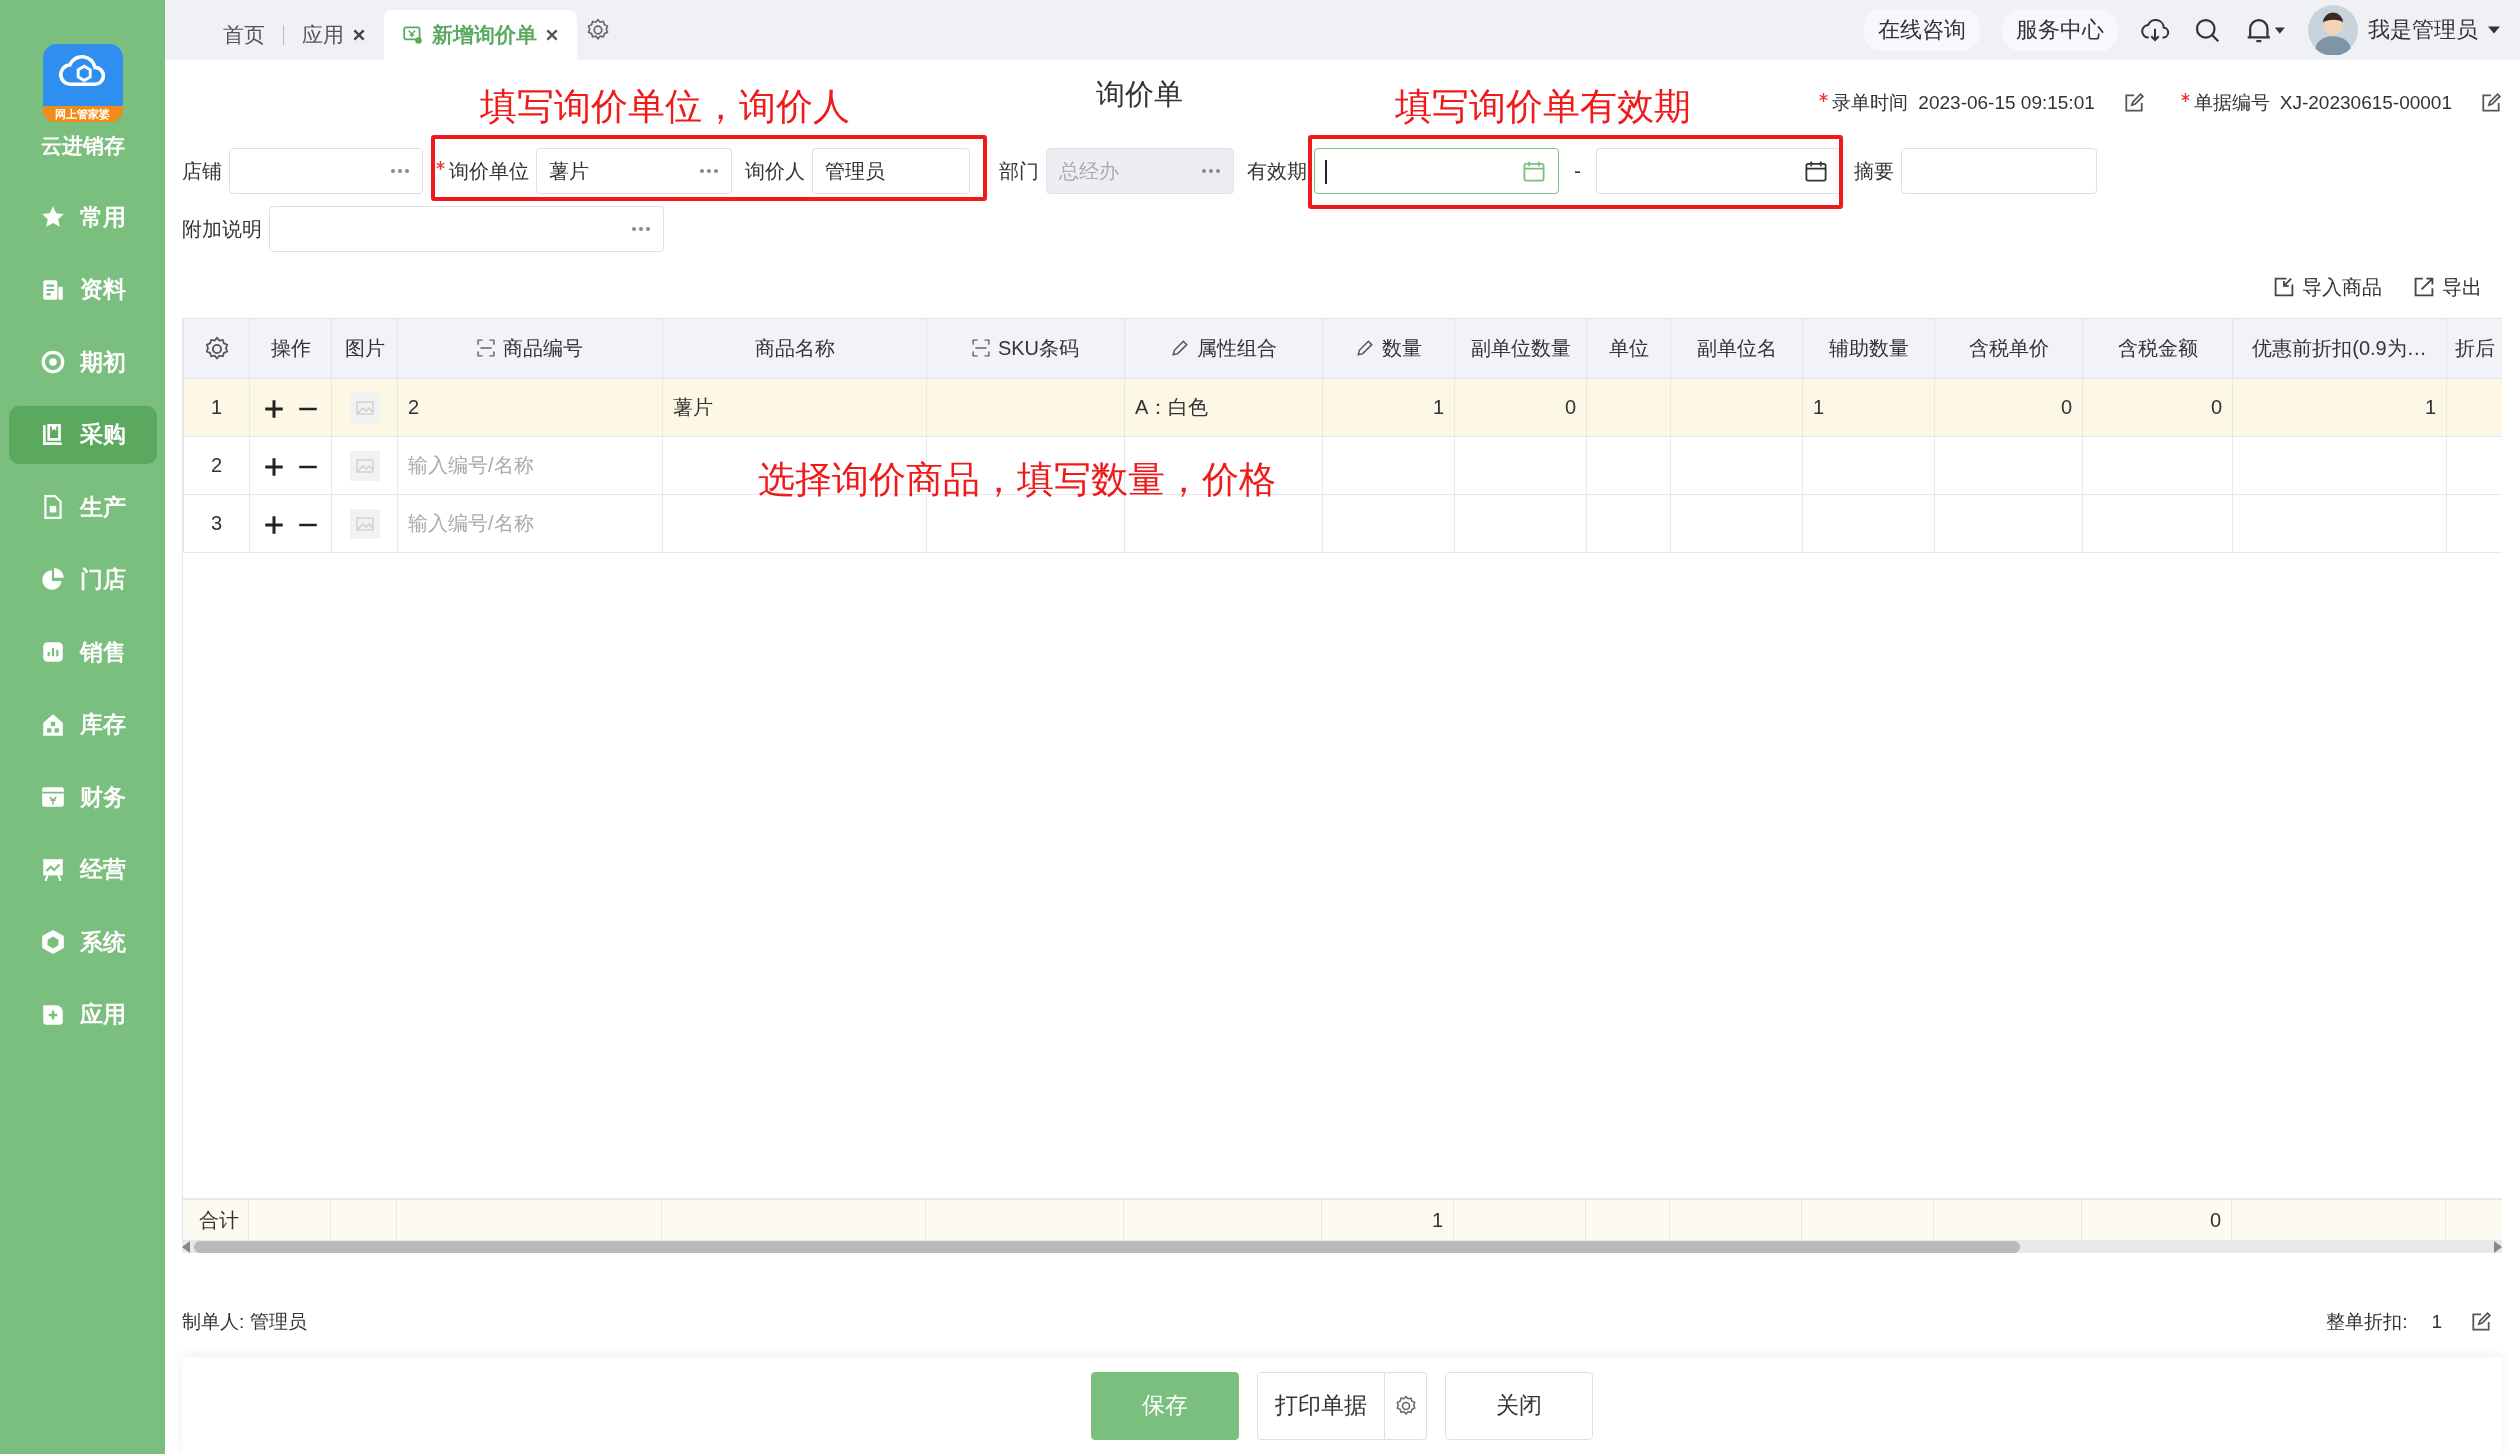 The width and height of the screenshot is (2520, 1454). I want to click on save-button: 保存, so click(1165, 1405).